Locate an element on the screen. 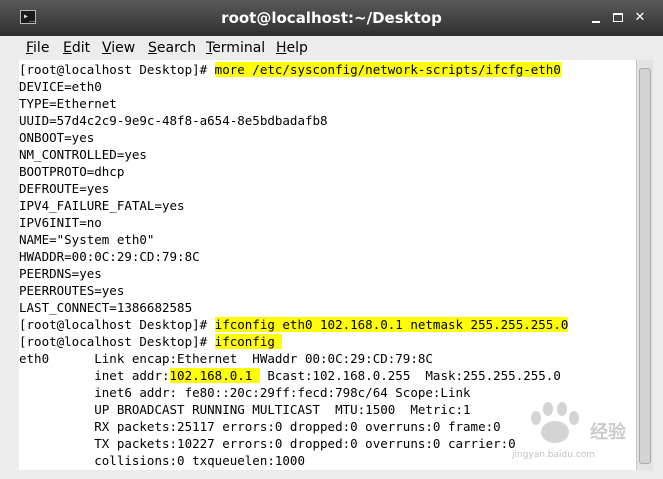 The image size is (663, 479). terminal-line: PEERDNS=yes is located at coordinates (60, 273).